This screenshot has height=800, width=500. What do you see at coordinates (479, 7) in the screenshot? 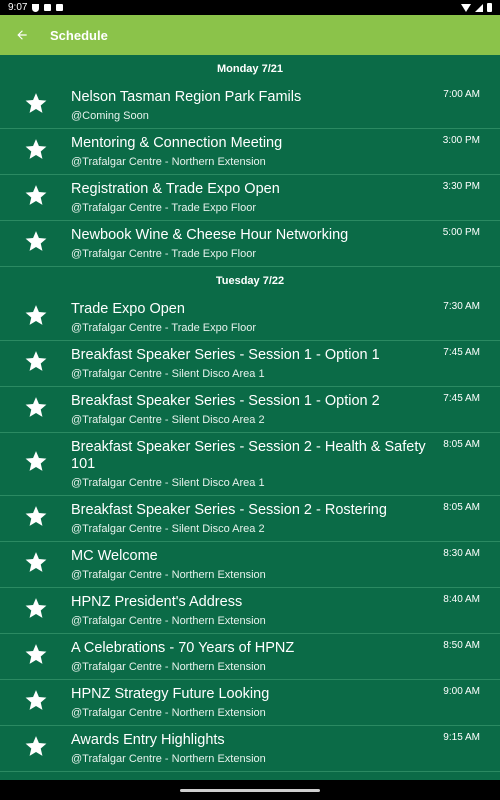
I see `signal-icon` at bounding box center [479, 7].